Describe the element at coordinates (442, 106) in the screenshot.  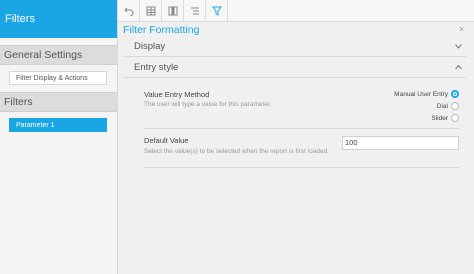
I see `dial-label: Dial` at that location.